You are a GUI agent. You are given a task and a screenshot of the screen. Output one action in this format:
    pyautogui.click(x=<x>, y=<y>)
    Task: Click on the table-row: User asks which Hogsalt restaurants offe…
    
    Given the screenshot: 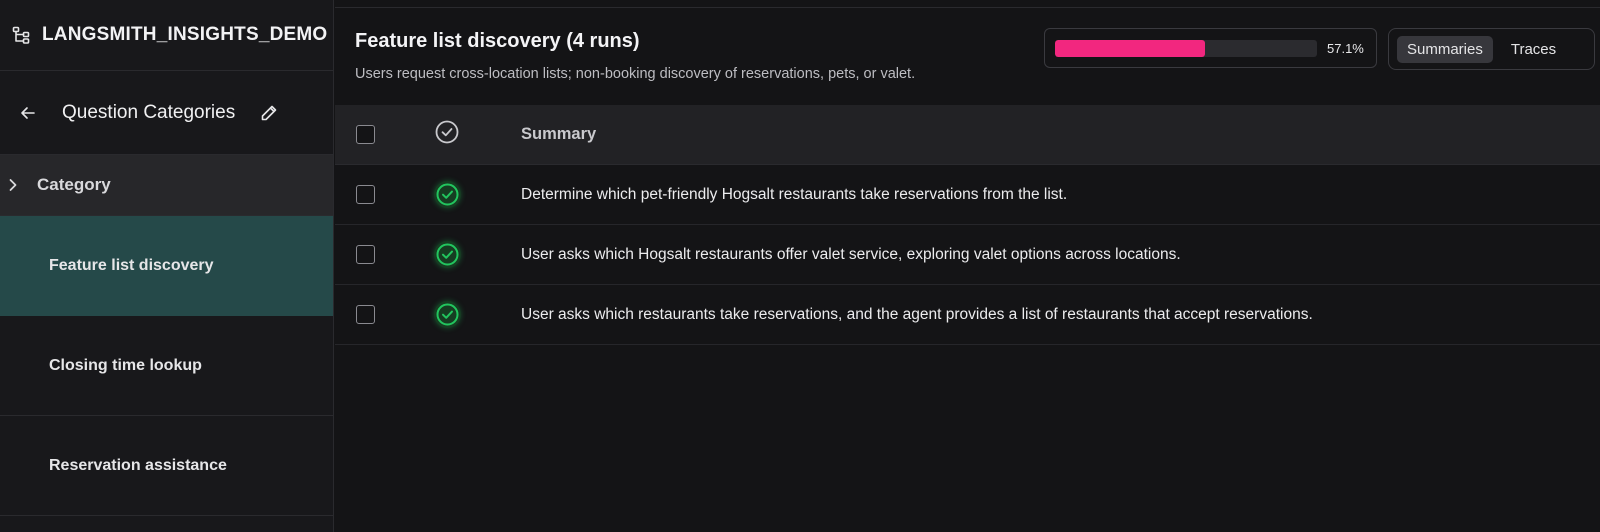 What is the action you would take?
    pyautogui.click(x=967, y=255)
    